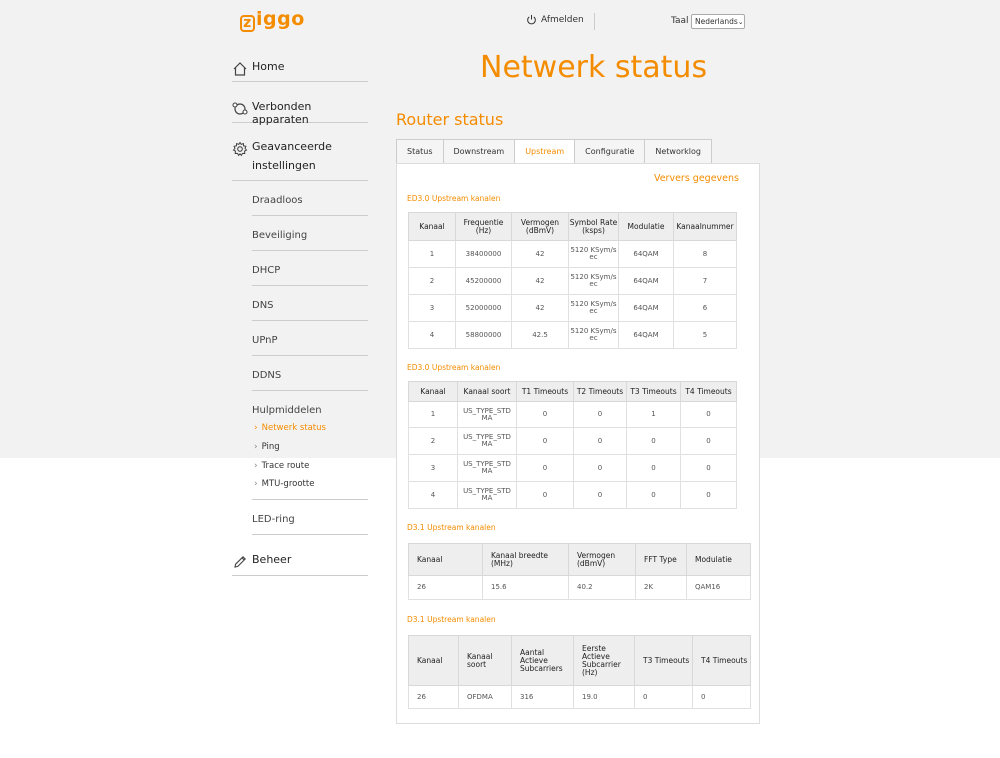  What do you see at coordinates (240, 108) in the screenshot?
I see `devices-icon` at bounding box center [240, 108].